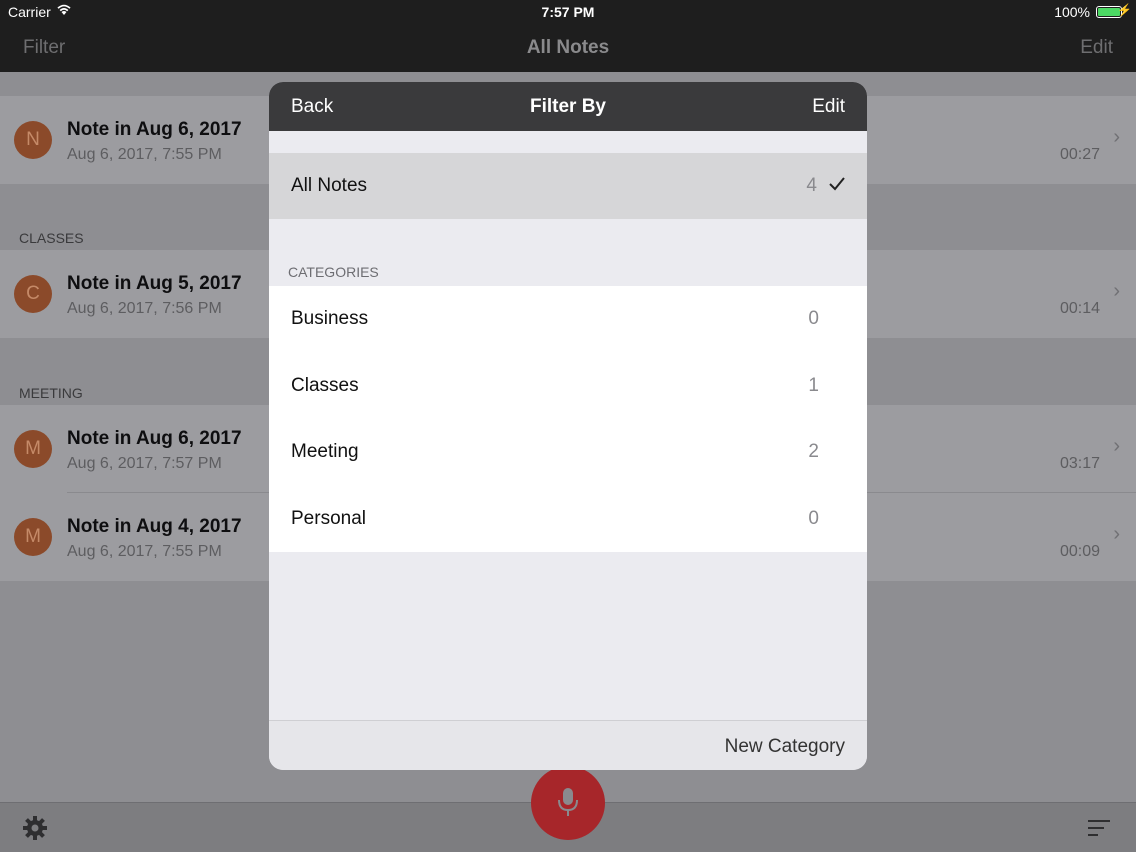 Image resolution: width=1136 pixels, height=852 pixels. I want to click on all-notes-row: All Notes 4, so click(568, 186).